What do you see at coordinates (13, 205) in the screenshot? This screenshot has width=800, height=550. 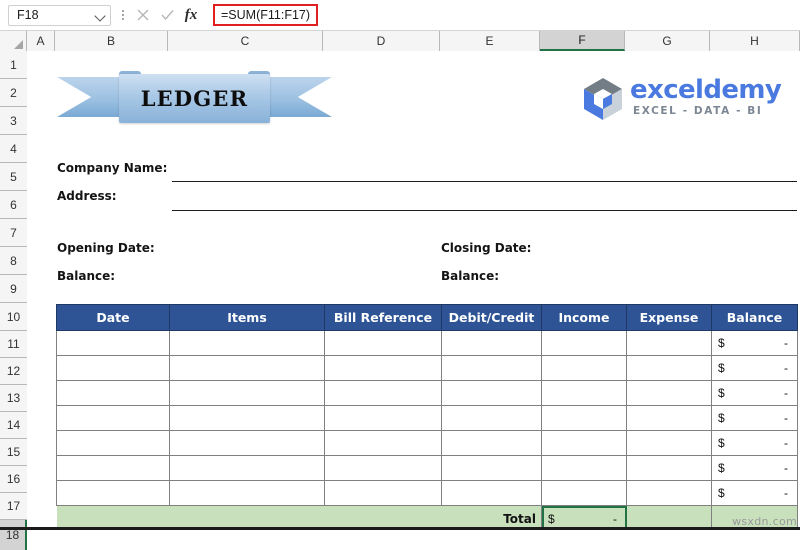 I see `row-header-6: 6` at bounding box center [13, 205].